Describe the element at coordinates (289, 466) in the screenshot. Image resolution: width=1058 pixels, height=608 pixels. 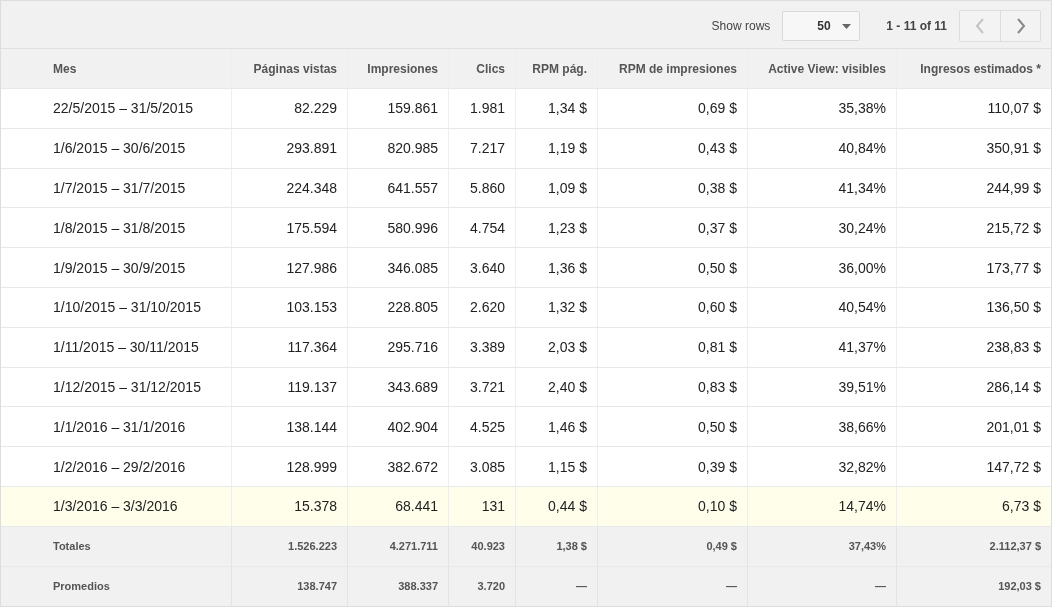
I see `table-cell: 128.999` at that location.